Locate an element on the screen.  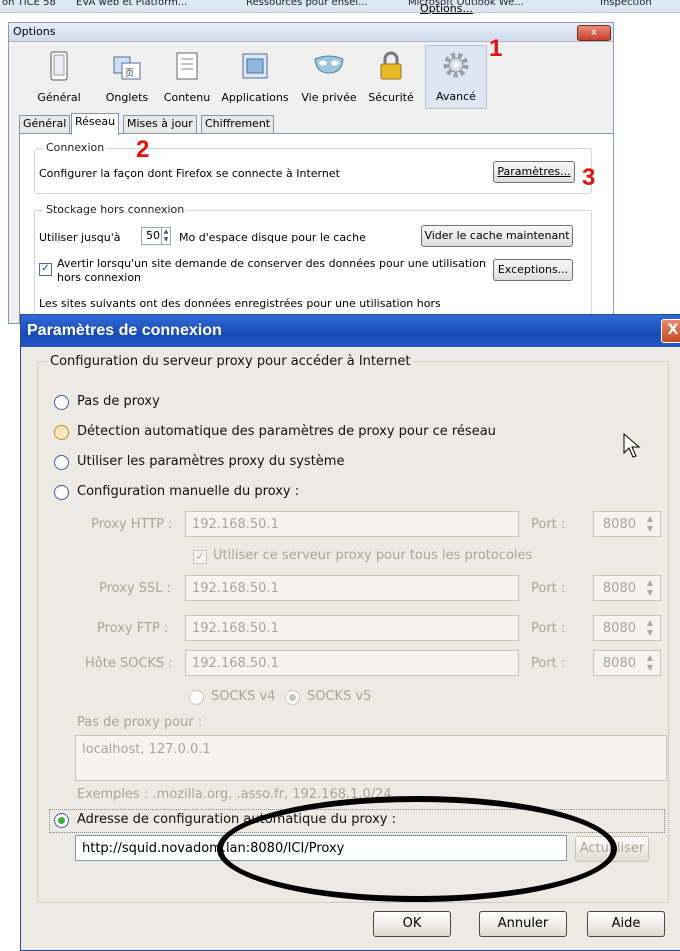
ssl-port-value: 8080 is located at coordinates (619, 588).